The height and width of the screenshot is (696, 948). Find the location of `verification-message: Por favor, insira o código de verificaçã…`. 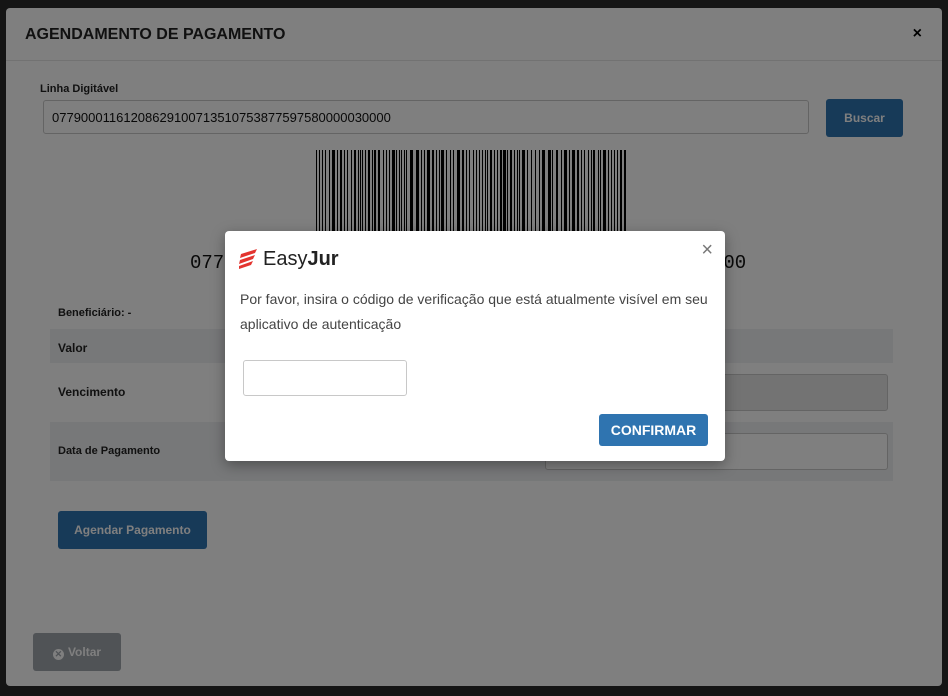

verification-message: Por favor, insira o código de verificaçã… is located at coordinates (474, 311).